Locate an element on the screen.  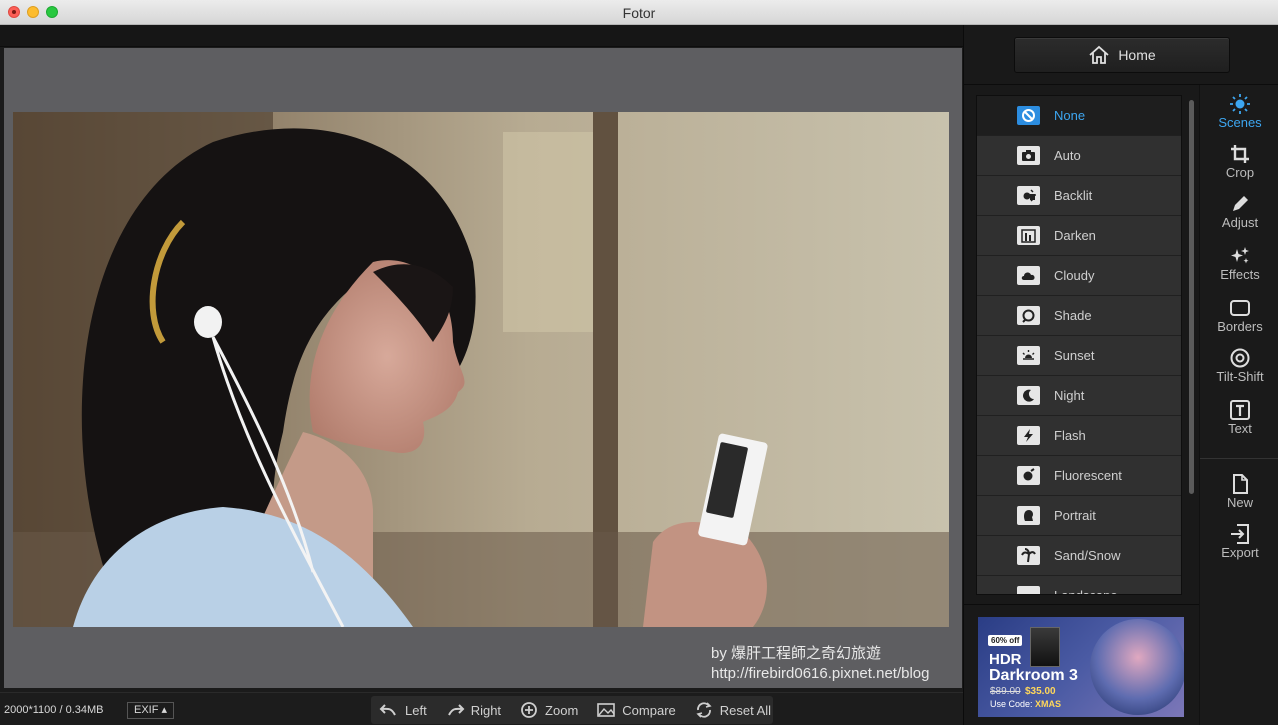
exif-toggle-button: EXIF ▴ is located at coordinates (151, 710).